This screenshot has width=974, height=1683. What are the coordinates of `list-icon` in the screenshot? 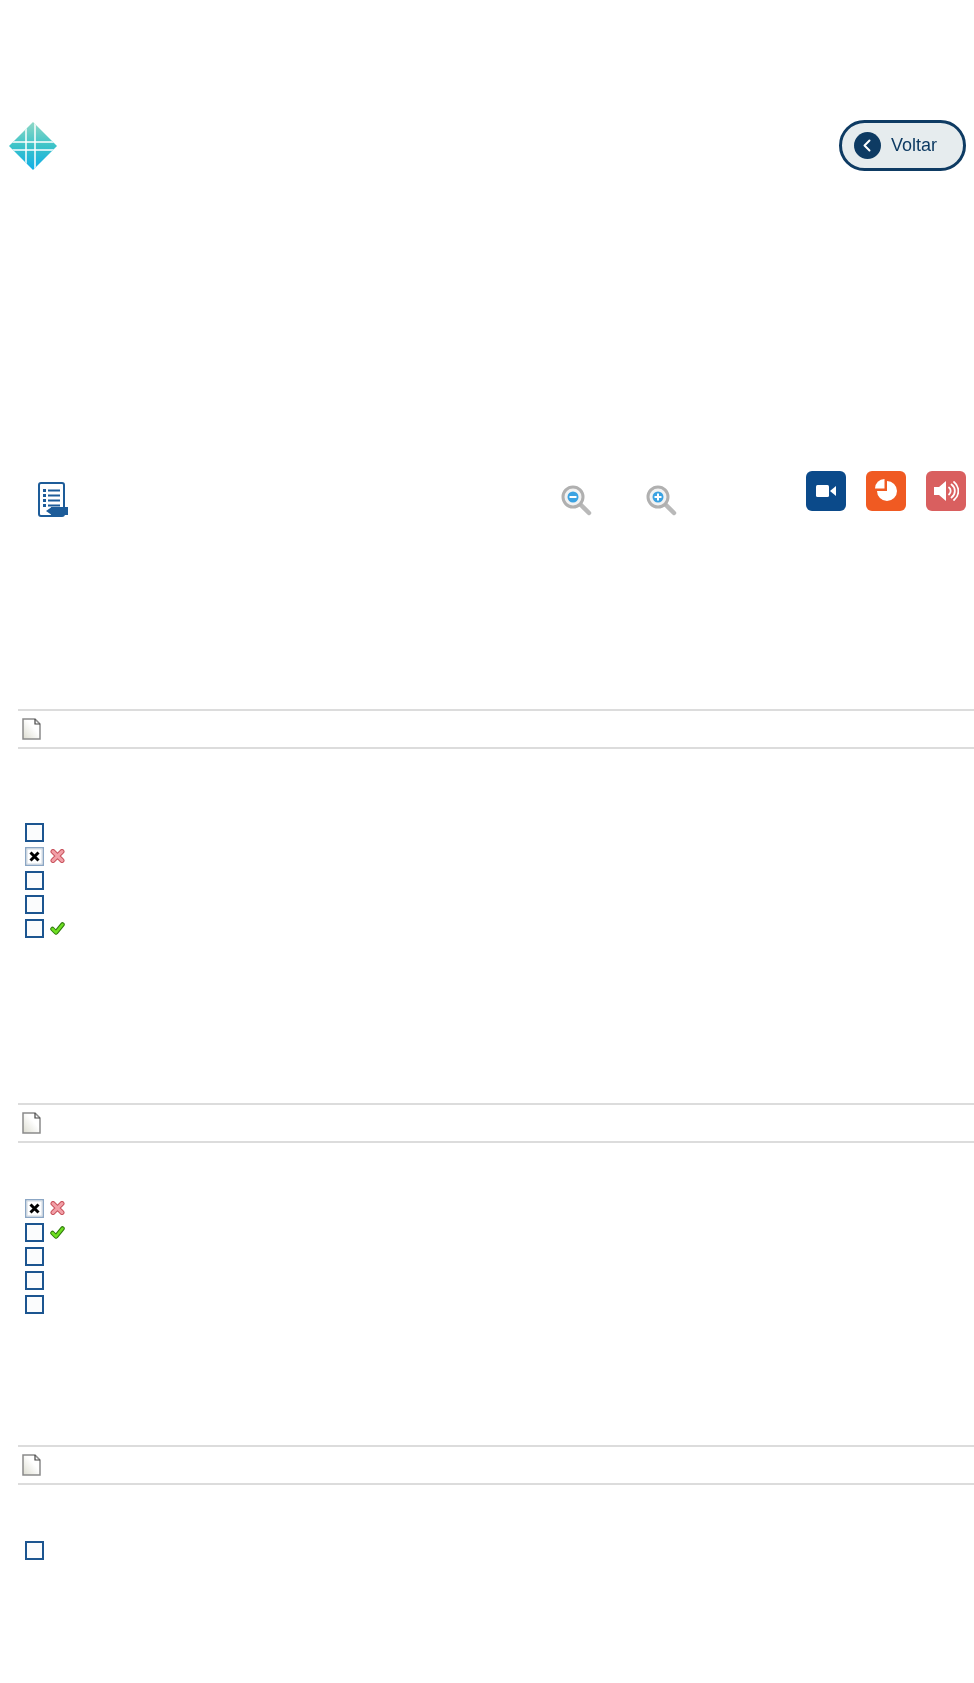 It's located at (53, 500).